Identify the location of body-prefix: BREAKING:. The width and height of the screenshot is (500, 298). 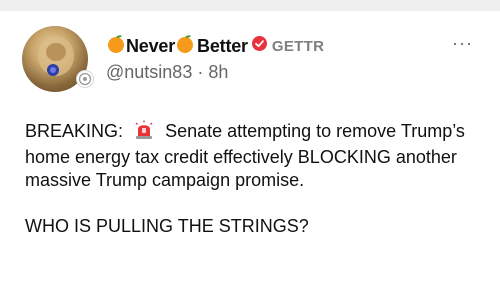
(74, 131).